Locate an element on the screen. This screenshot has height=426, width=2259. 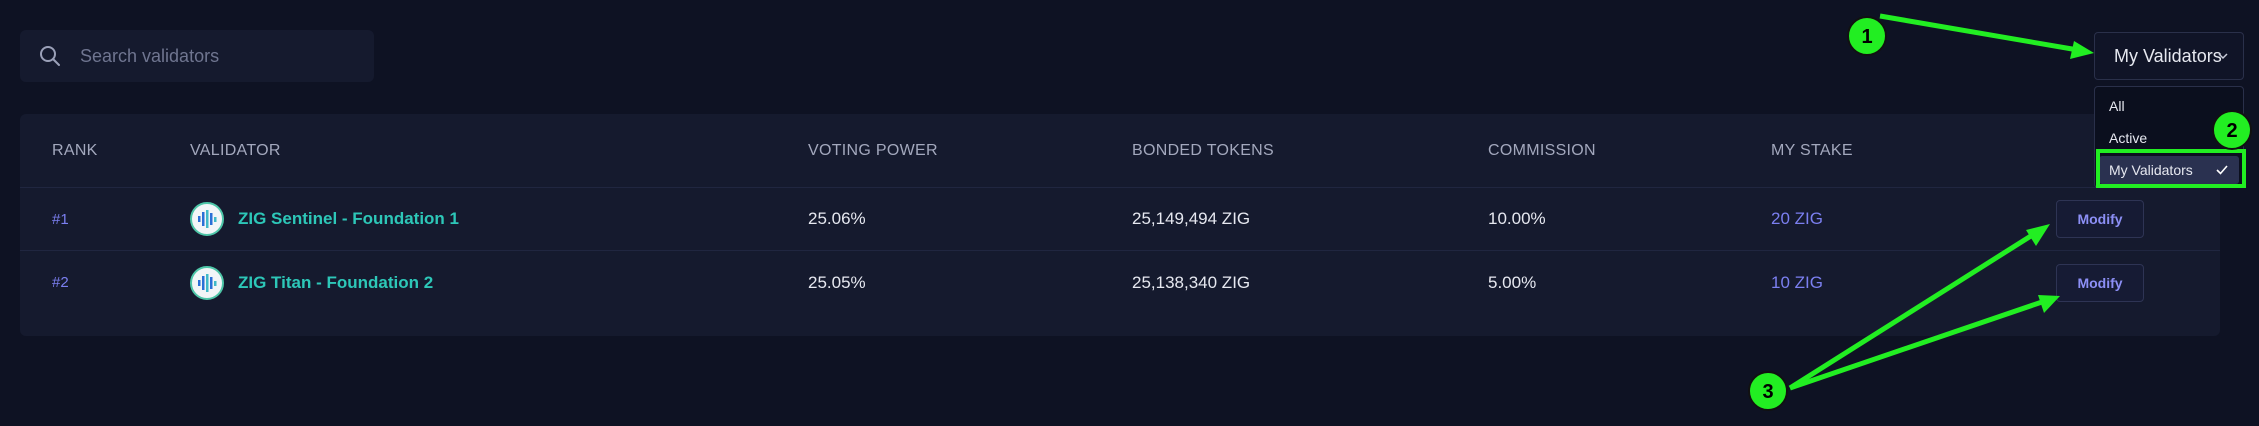
header-my-stake: MY STAKE is located at coordinates (1812, 150).